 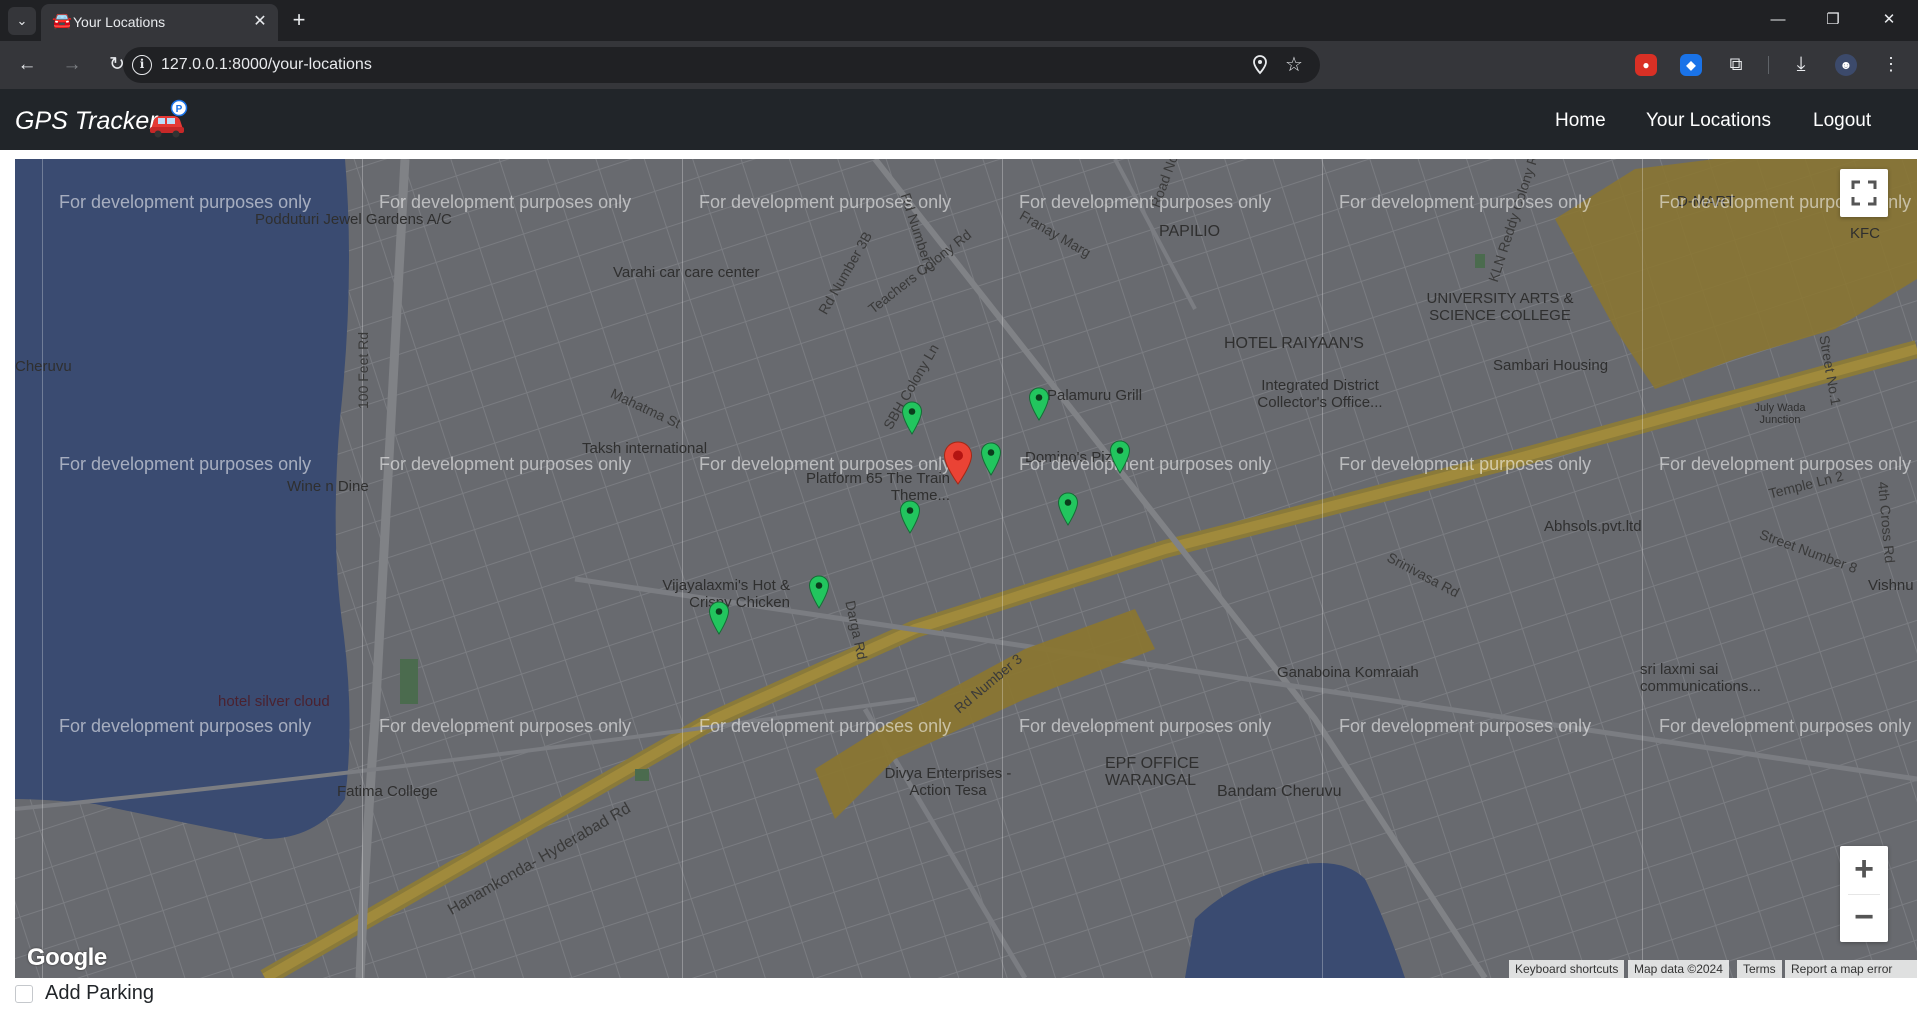 I want to click on map-data-text: Map data ©2024, so click(x=1678, y=969).